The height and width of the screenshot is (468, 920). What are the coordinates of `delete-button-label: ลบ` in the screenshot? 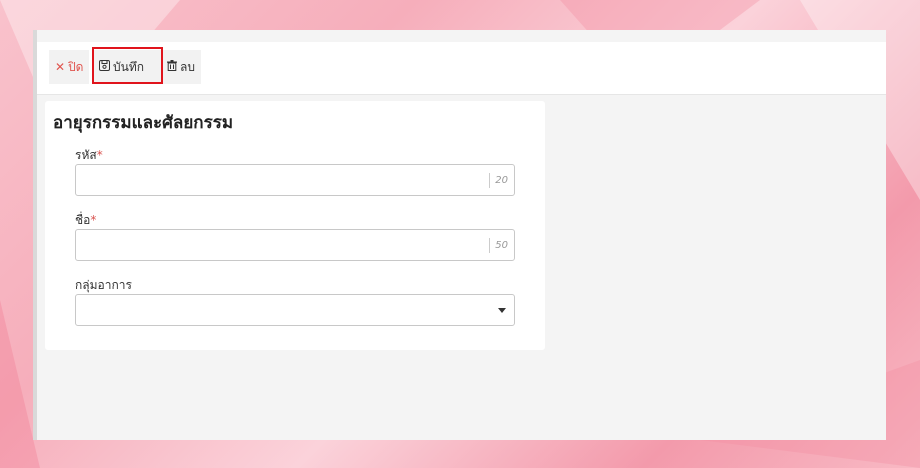 It's located at (187, 66).